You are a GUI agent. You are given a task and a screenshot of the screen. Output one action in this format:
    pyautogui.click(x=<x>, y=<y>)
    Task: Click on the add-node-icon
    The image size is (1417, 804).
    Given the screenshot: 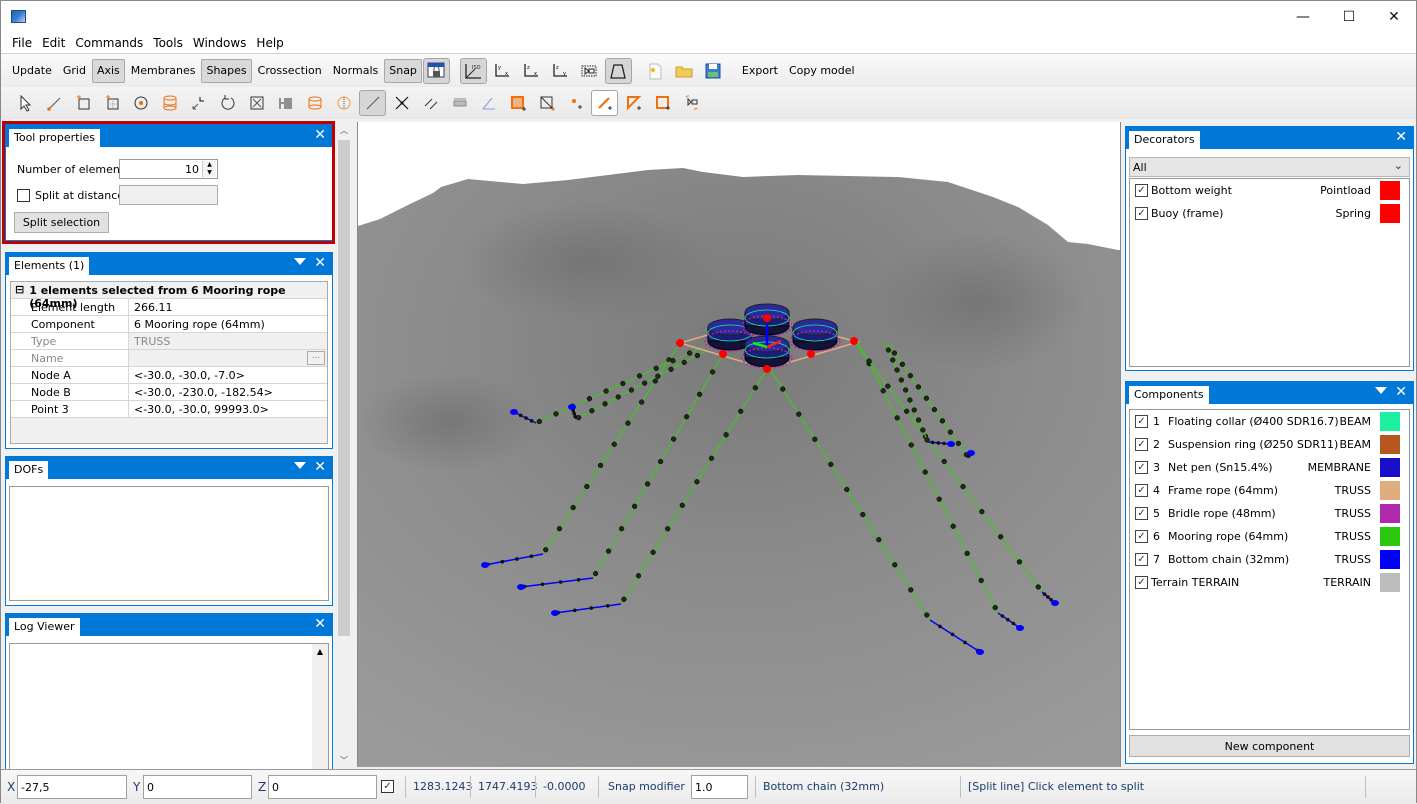 What is the action you would take?
    pyautogui.click(x=575, y=103)
    